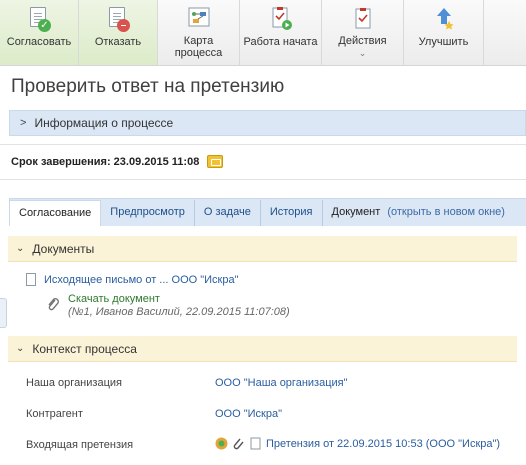 The width and height of the screenshot is (526, 465). Describe the element at coordinates (80, 445) in the screenshot. I see `context-label-incoming-claim: Входящая претензия` at that location.